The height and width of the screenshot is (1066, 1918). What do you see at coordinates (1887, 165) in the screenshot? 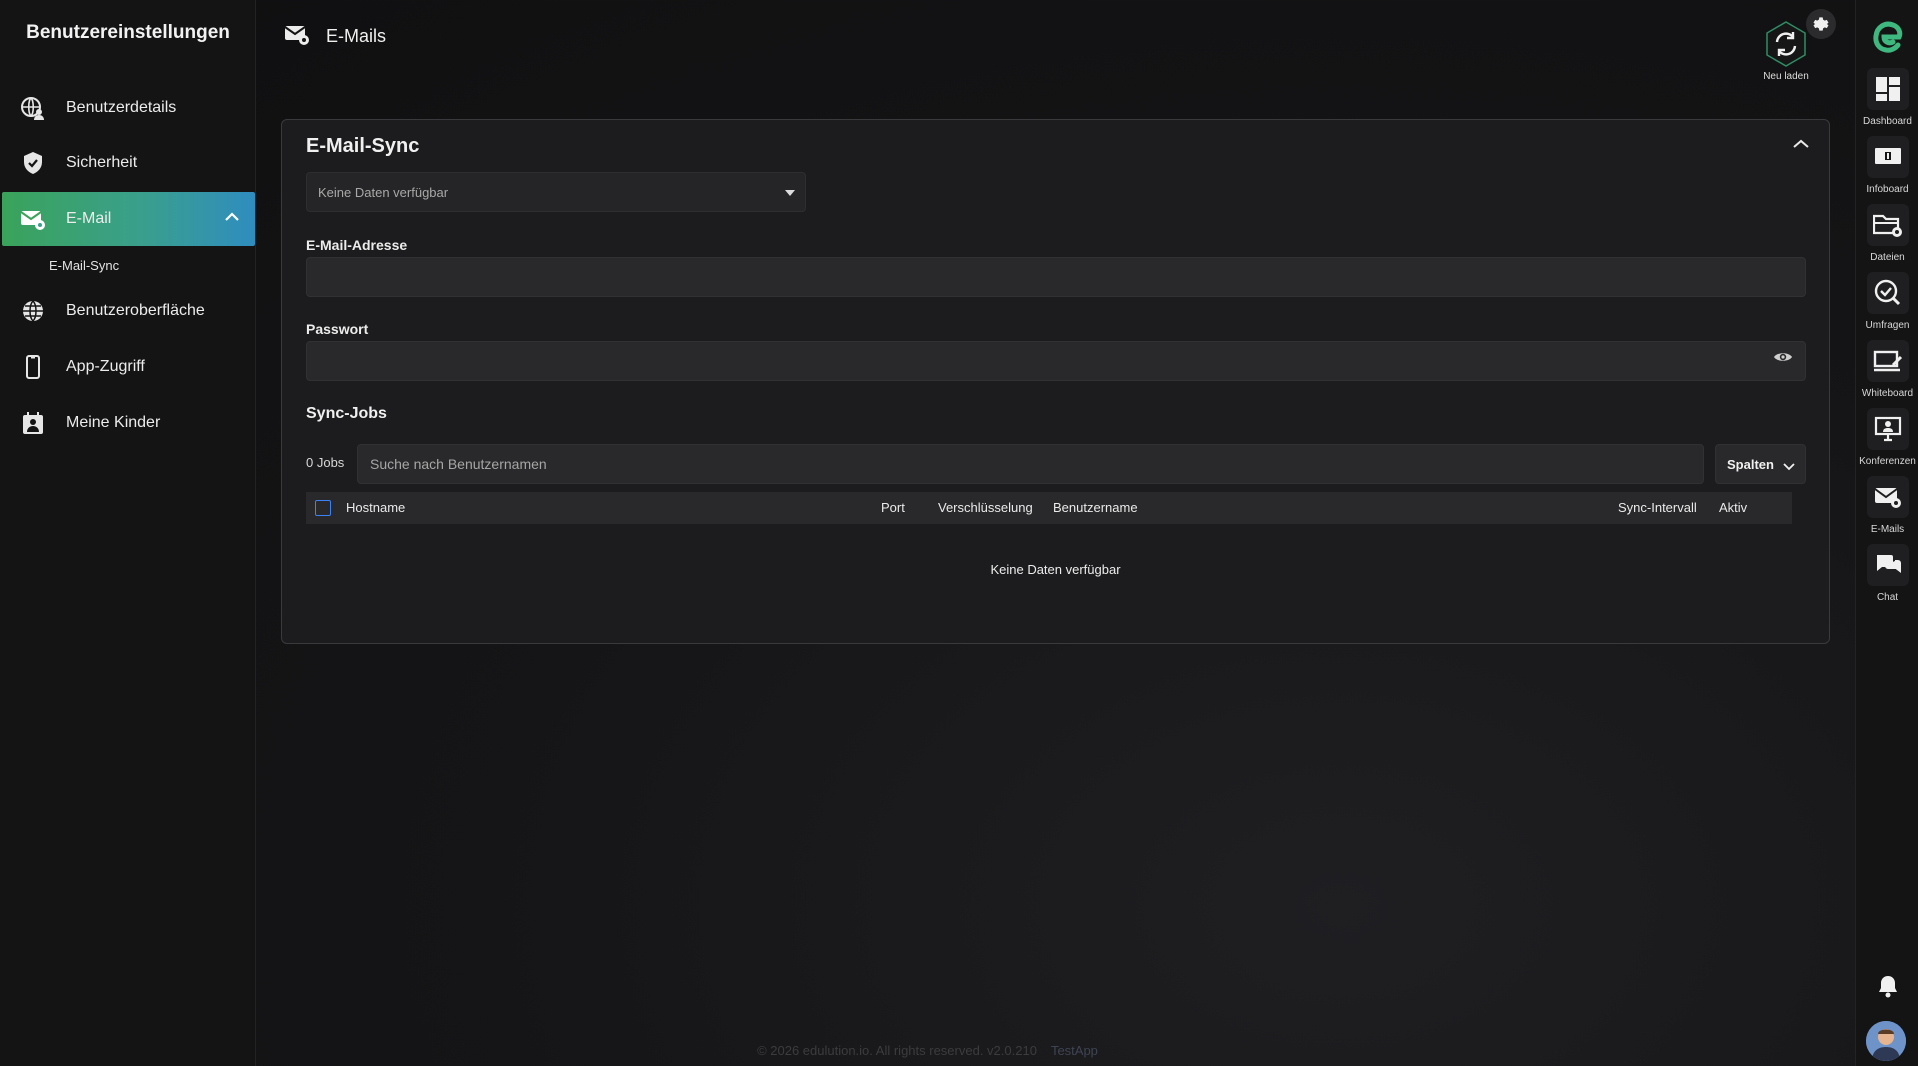
I see `rail-item-infoboard: Infoboard` at bounding box center [1887, 165].